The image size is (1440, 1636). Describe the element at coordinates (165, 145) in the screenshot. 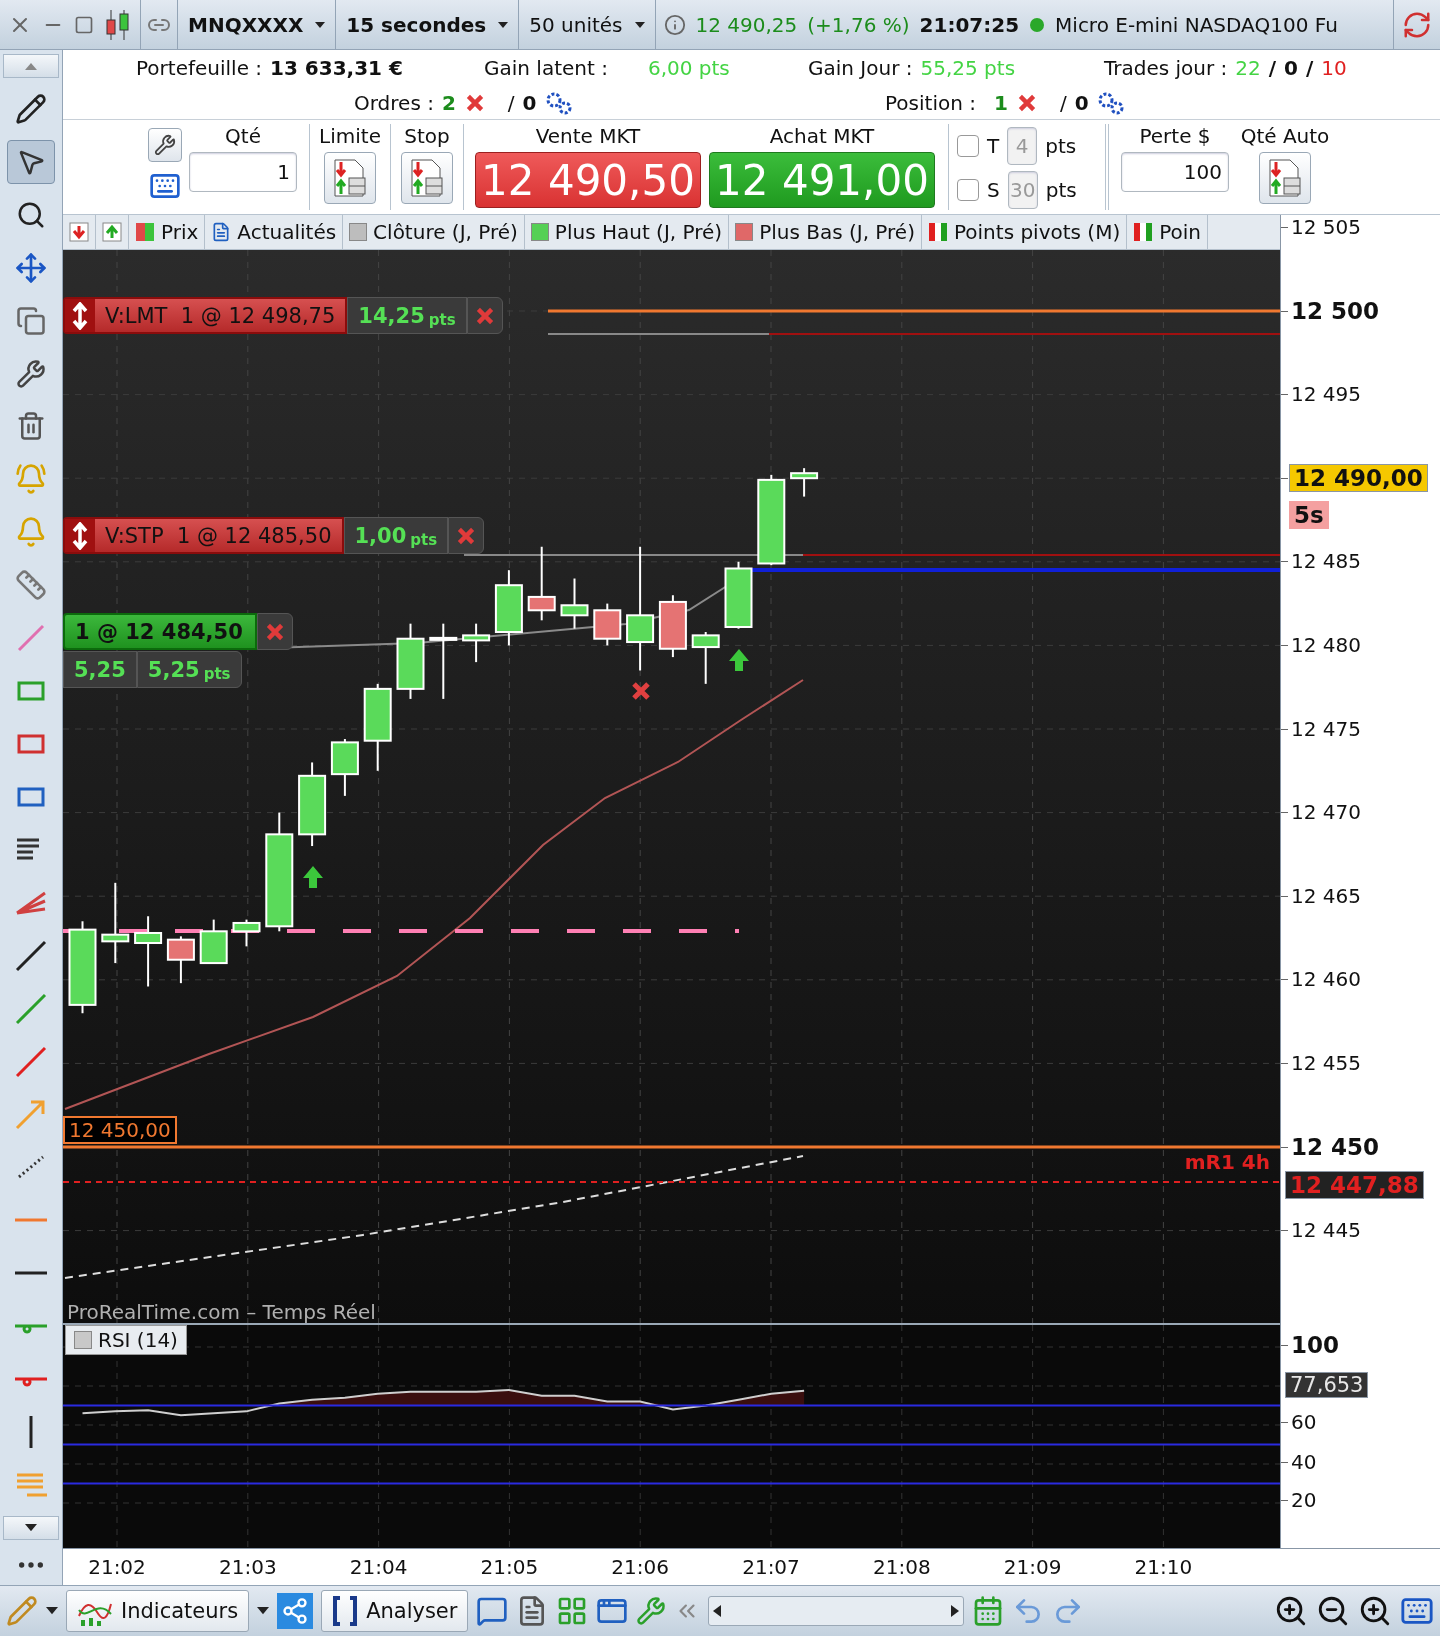

I see `settings-button` at that location.